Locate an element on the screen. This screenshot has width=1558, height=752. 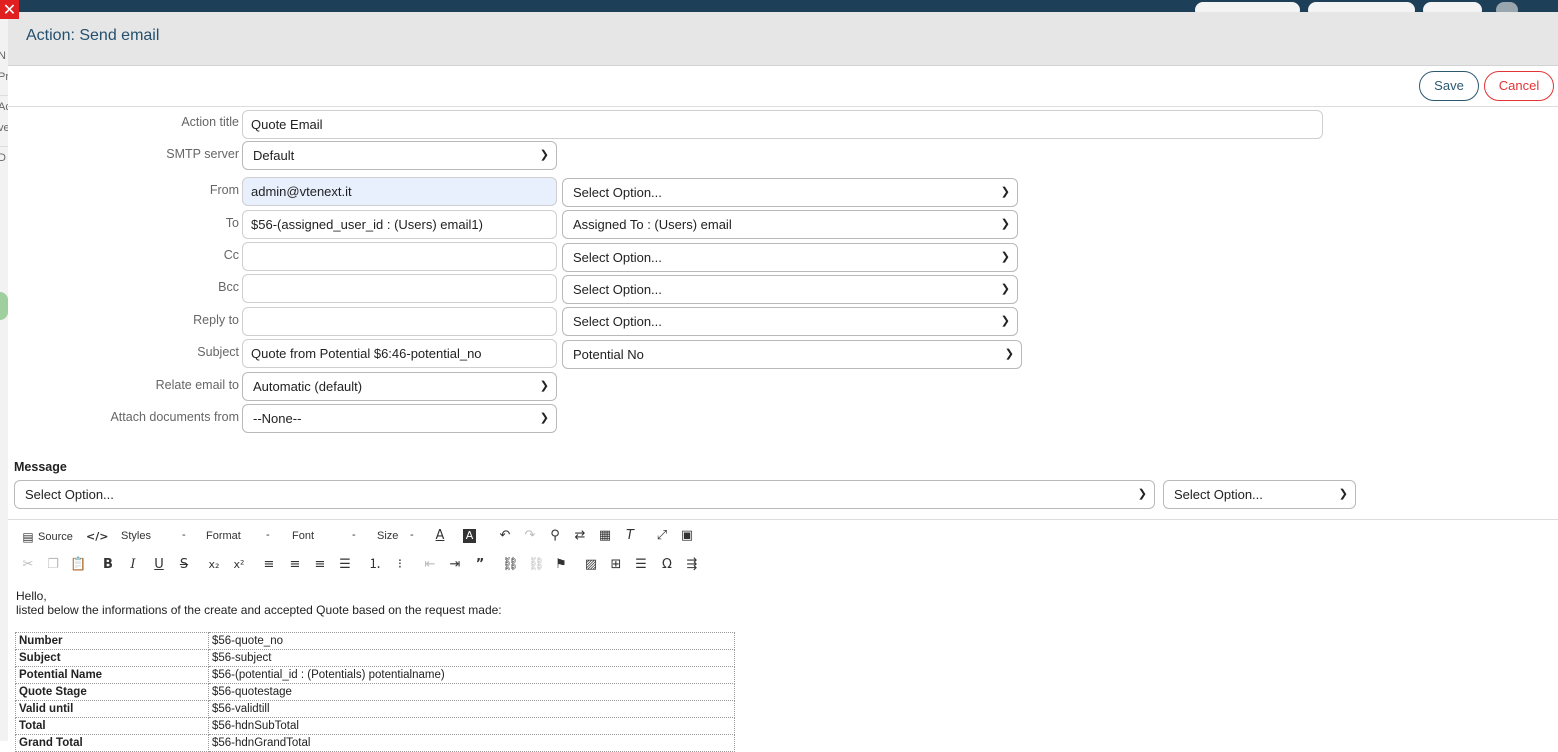
page-break-icon: ⇶ is located at coordinates (692, 565).